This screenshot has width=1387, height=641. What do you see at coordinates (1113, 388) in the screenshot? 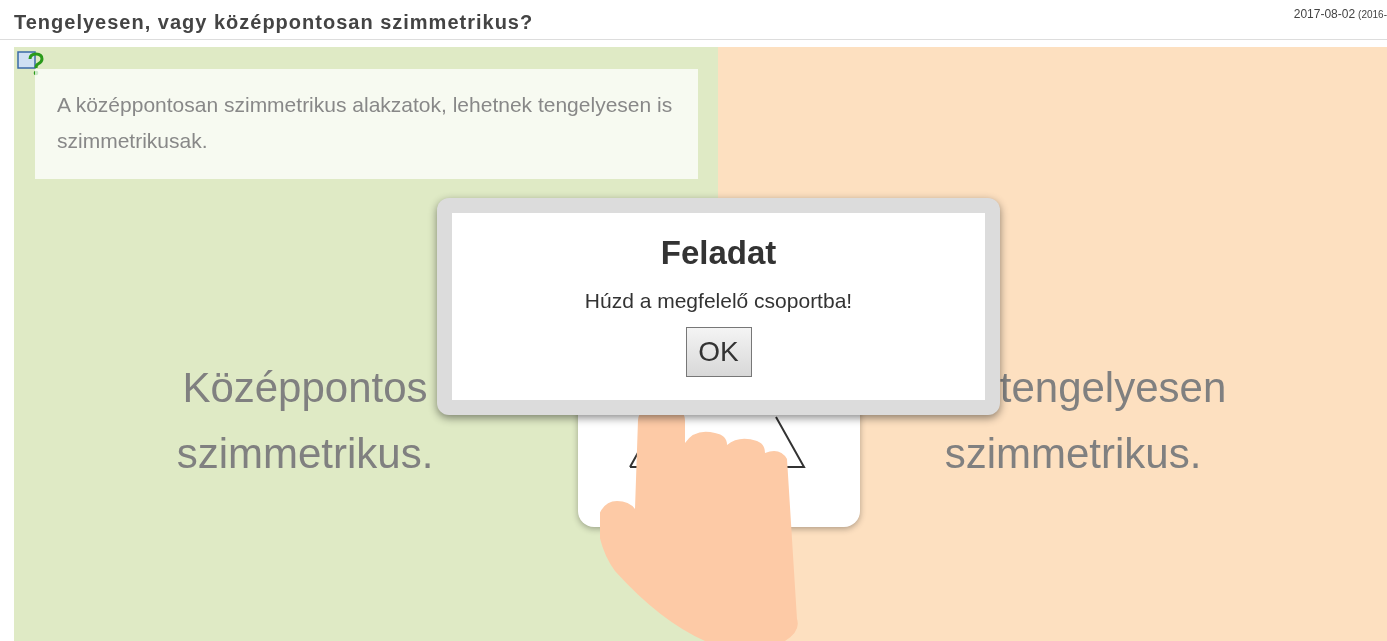
I see `group-label-text: tengelyesen` at bounding box center [1113, 388].